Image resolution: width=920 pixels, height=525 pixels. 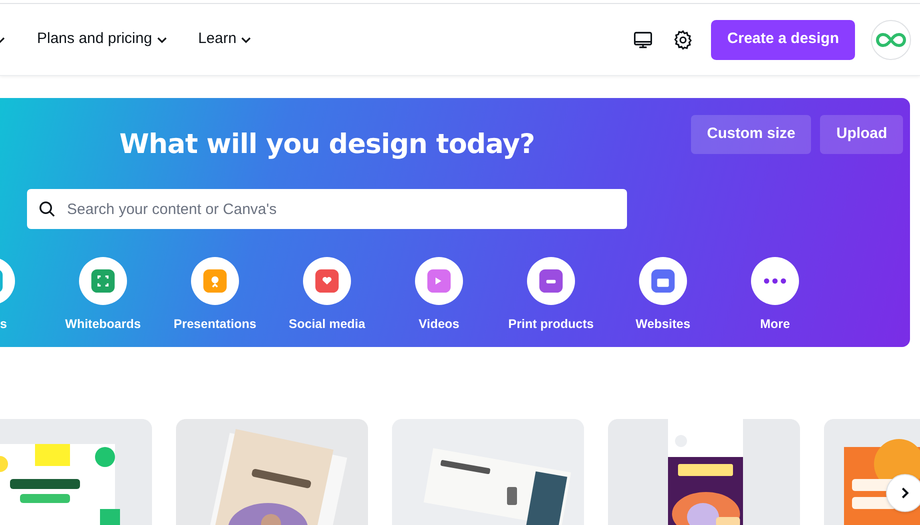 What do you see at coordinates (683, 39) in the screenshot?
I see `settings-icon` at bounding box center [683, 39].